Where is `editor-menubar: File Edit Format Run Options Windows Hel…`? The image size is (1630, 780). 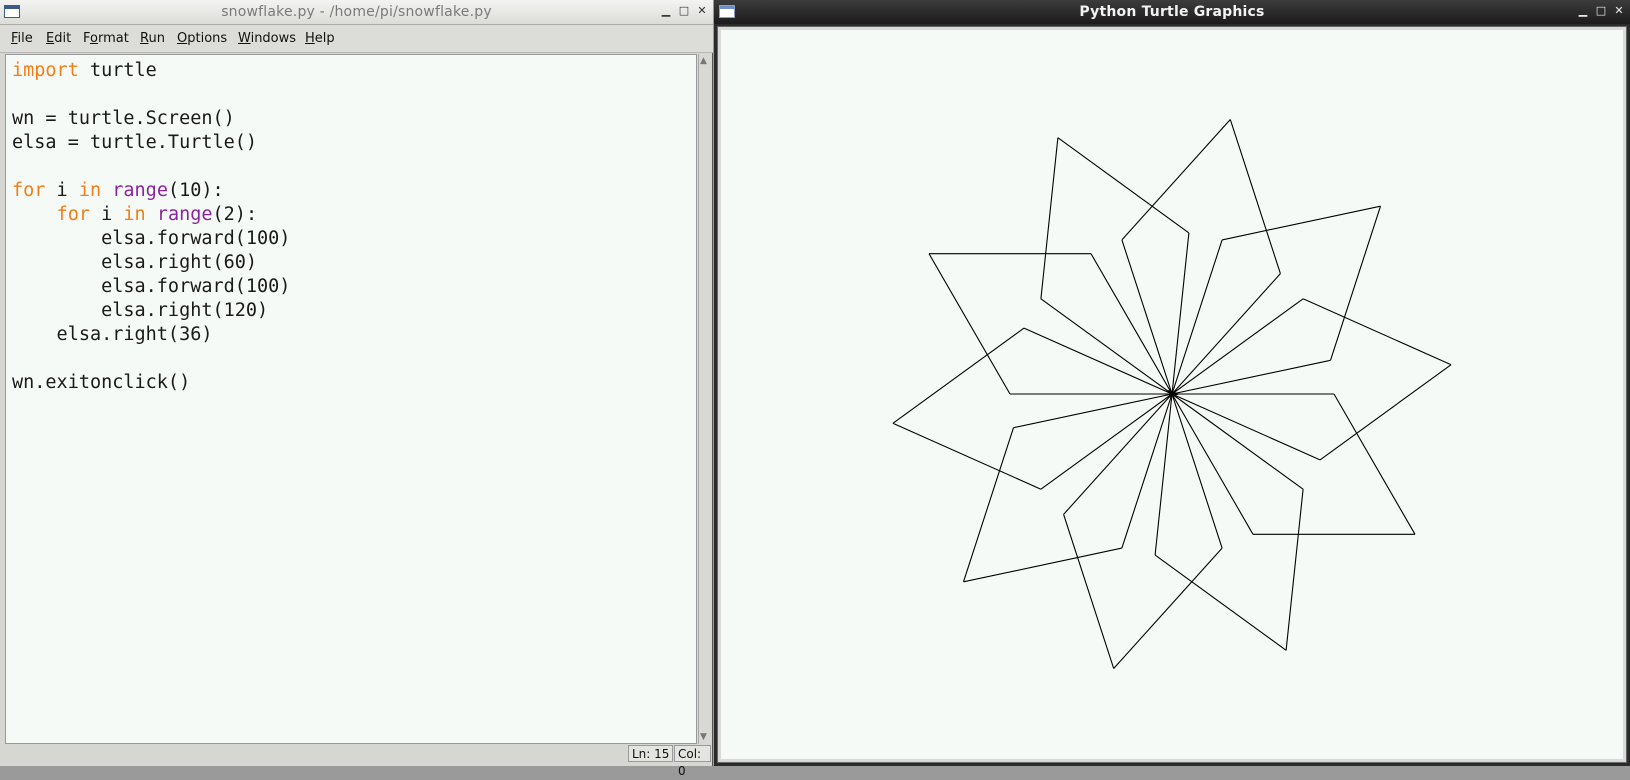 editor-menubar: File Edit Format Run Options Windows Hel… is located at coordinates (356, 39).